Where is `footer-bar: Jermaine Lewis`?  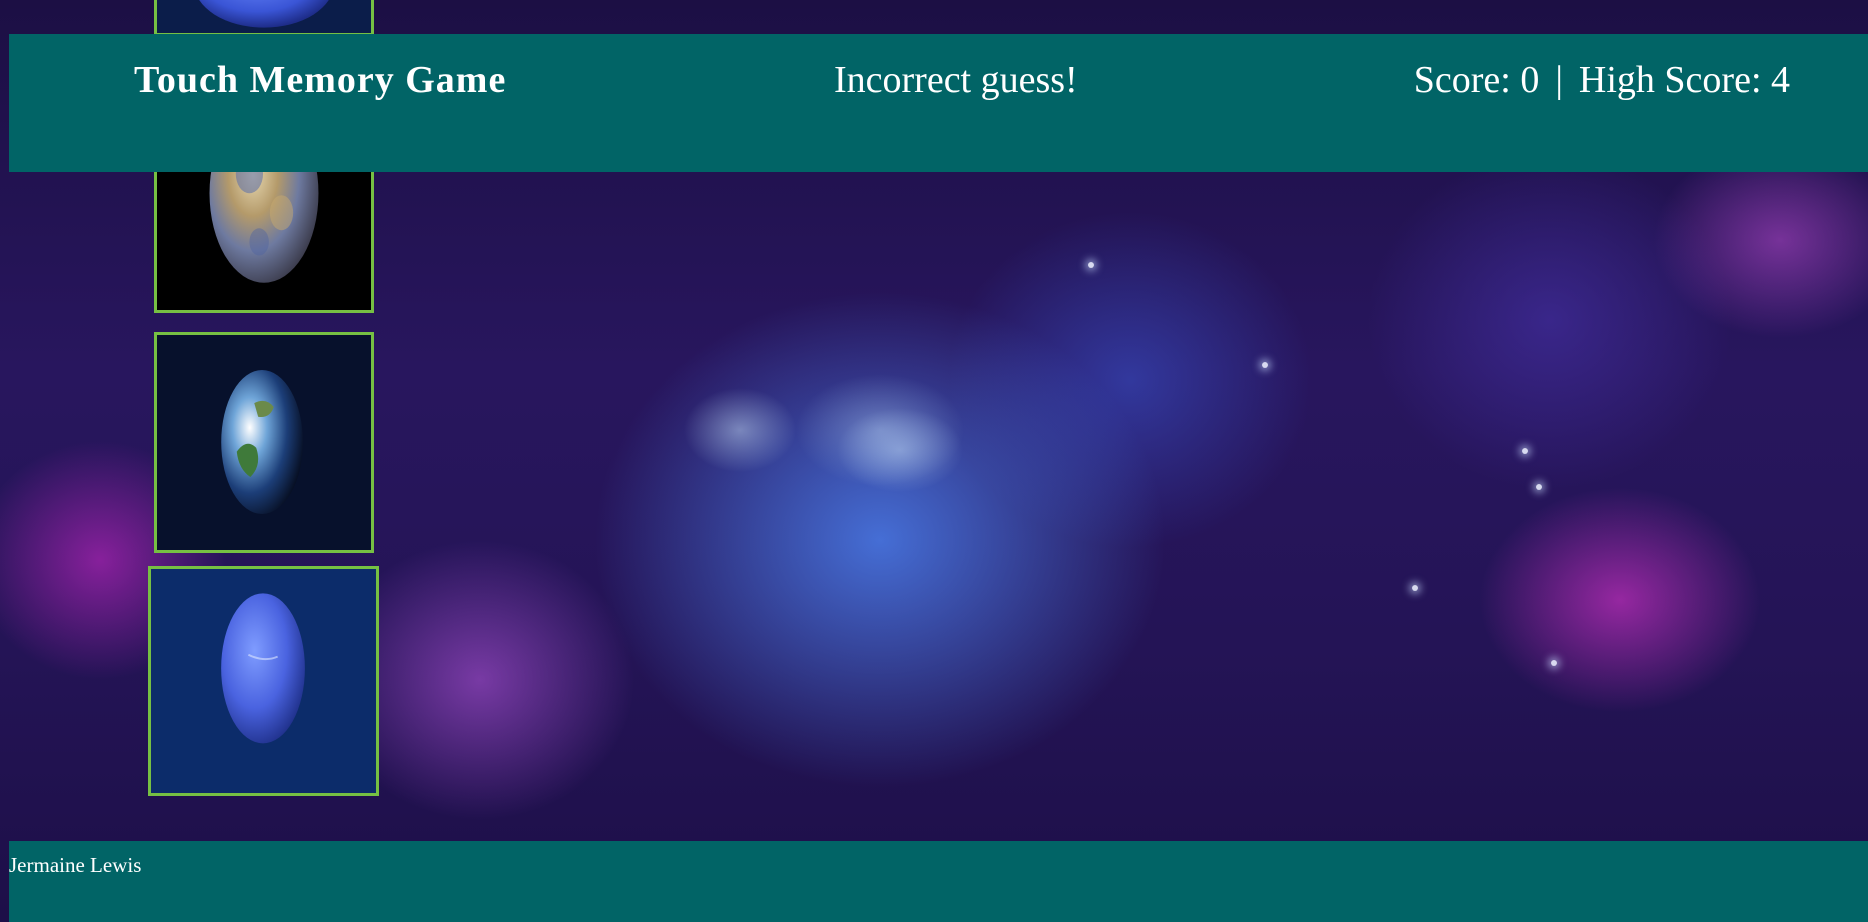 footer-bar: Jermaine Lewis is located at coordinates (938, 881).